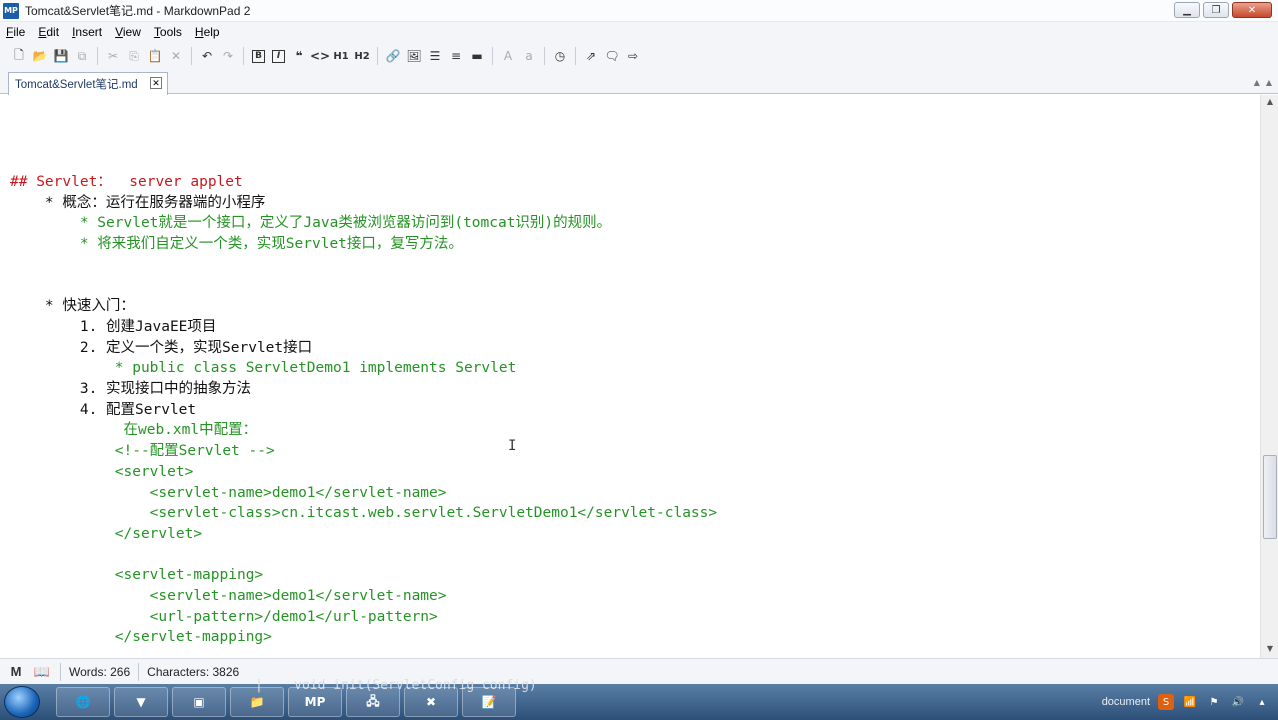 This screenshot has height=720, width=1278. What do you see at coordinates (435, 56) in the screenshot?
I see `bulleted-list-icon: ☰` at bounding box center [435, 56].